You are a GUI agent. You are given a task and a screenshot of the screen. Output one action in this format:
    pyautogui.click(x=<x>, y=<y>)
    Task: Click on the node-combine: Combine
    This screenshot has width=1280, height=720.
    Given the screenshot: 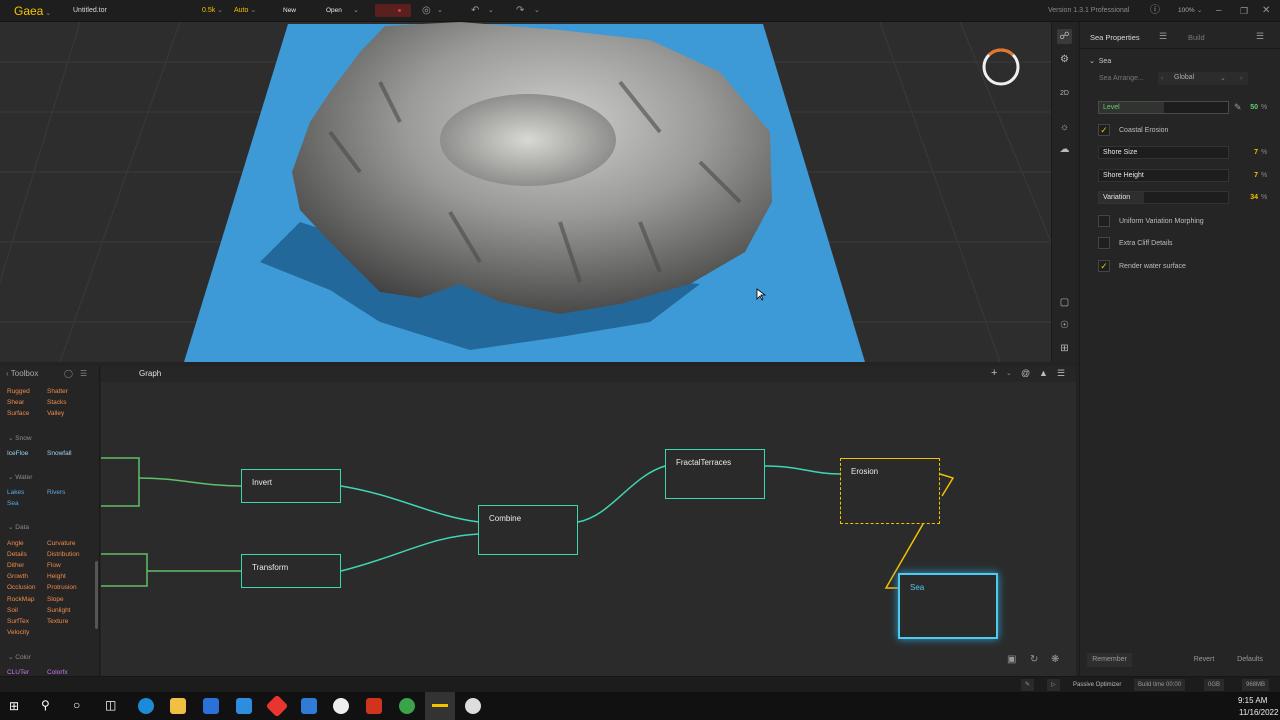 What is the action you would take?
    pyautogui.click(x=528, y=530)
    